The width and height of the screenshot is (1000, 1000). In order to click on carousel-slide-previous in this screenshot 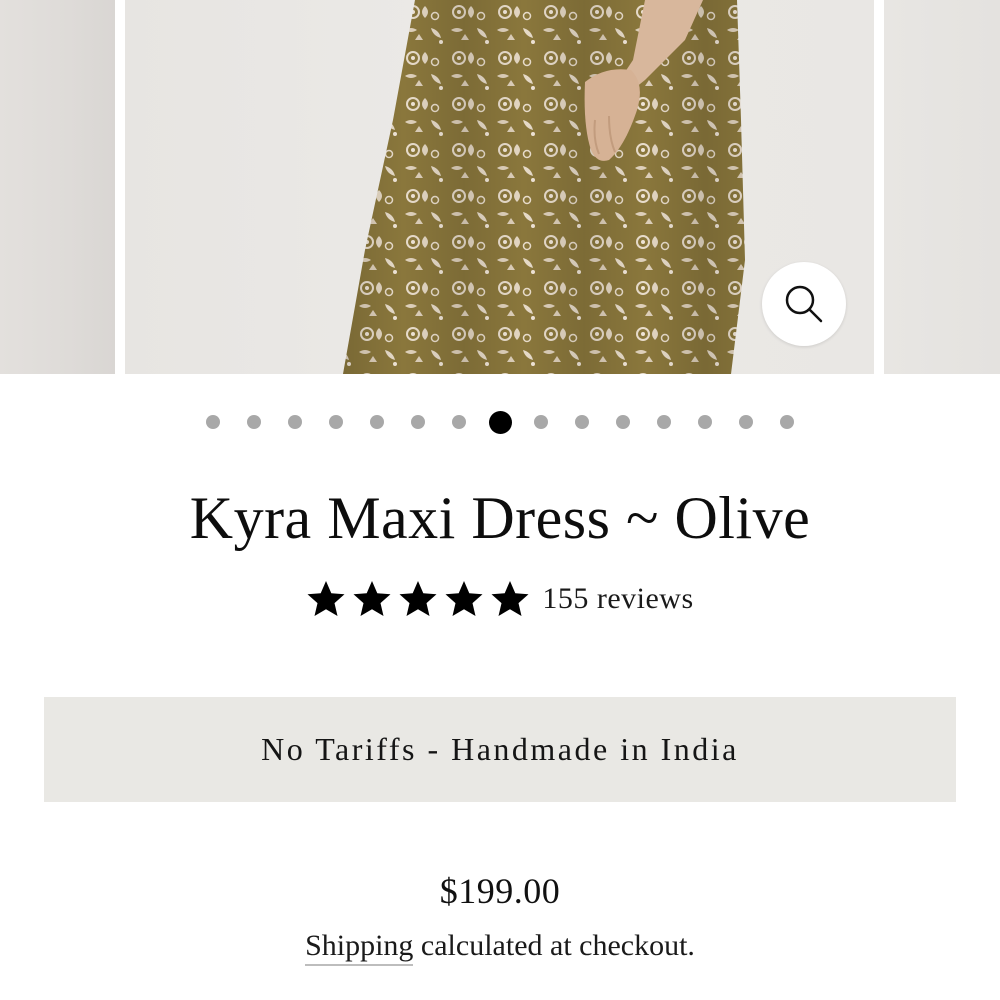, I will do `click(57, 187)`.